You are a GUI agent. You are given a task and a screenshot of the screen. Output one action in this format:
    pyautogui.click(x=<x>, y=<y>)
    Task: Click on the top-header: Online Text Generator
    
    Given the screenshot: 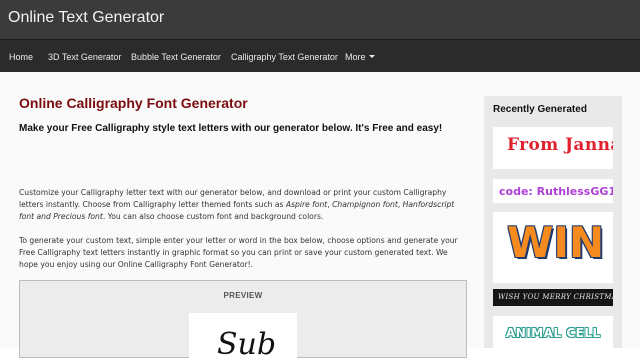 What is the action you would take?
    pyautogui.click(x=320, y=19)
    